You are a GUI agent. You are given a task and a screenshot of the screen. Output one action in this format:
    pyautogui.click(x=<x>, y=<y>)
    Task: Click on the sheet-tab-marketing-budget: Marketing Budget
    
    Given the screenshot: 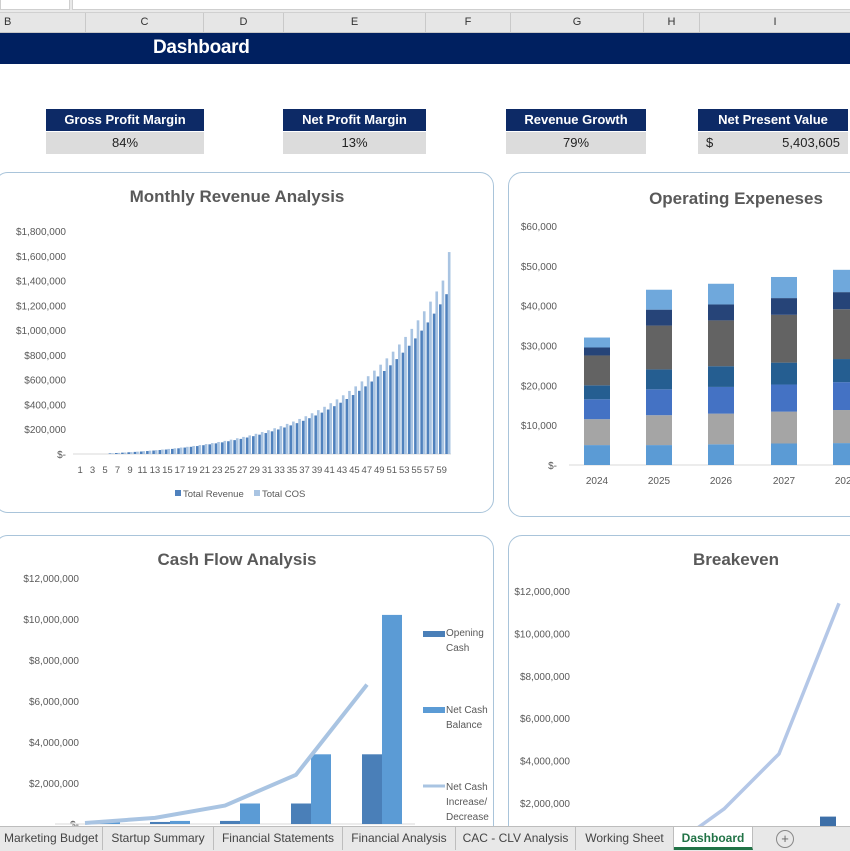 What is the action you would take?
    pyautogui.click(x=51, y=838)
    